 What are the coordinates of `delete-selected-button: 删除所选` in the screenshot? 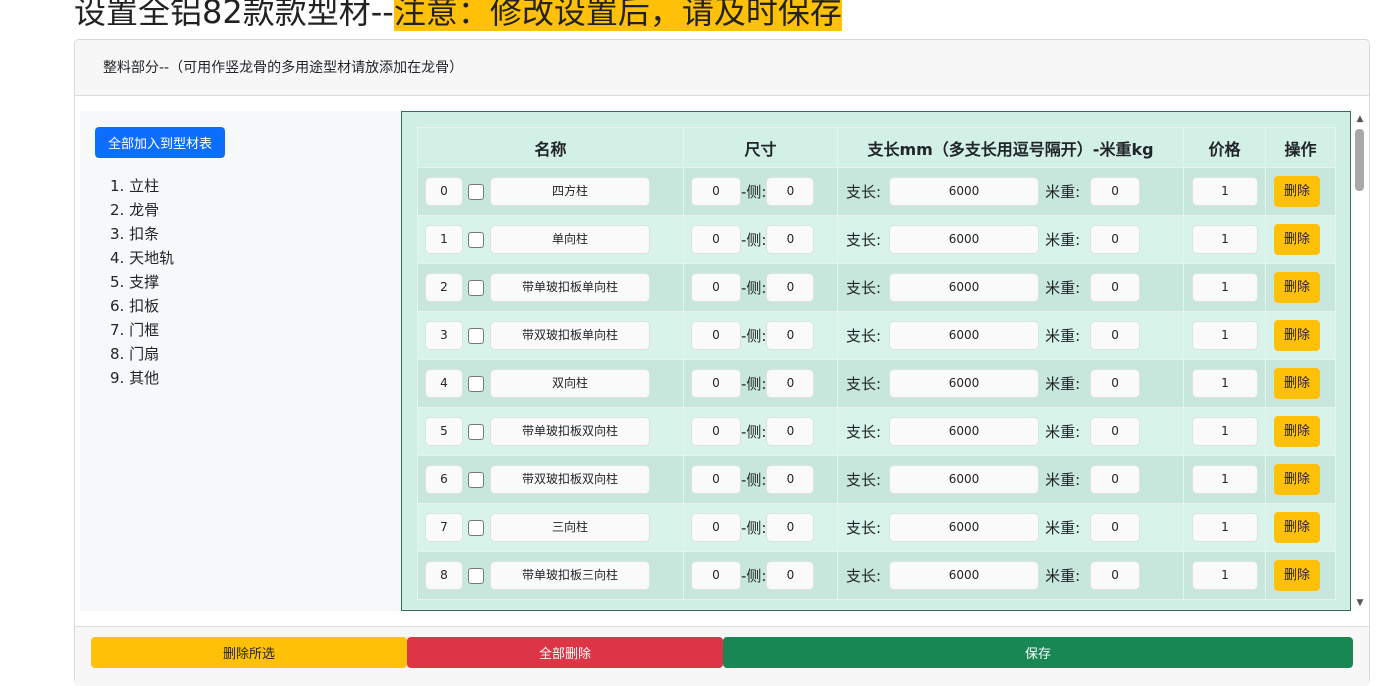 It's located at (249, 652).